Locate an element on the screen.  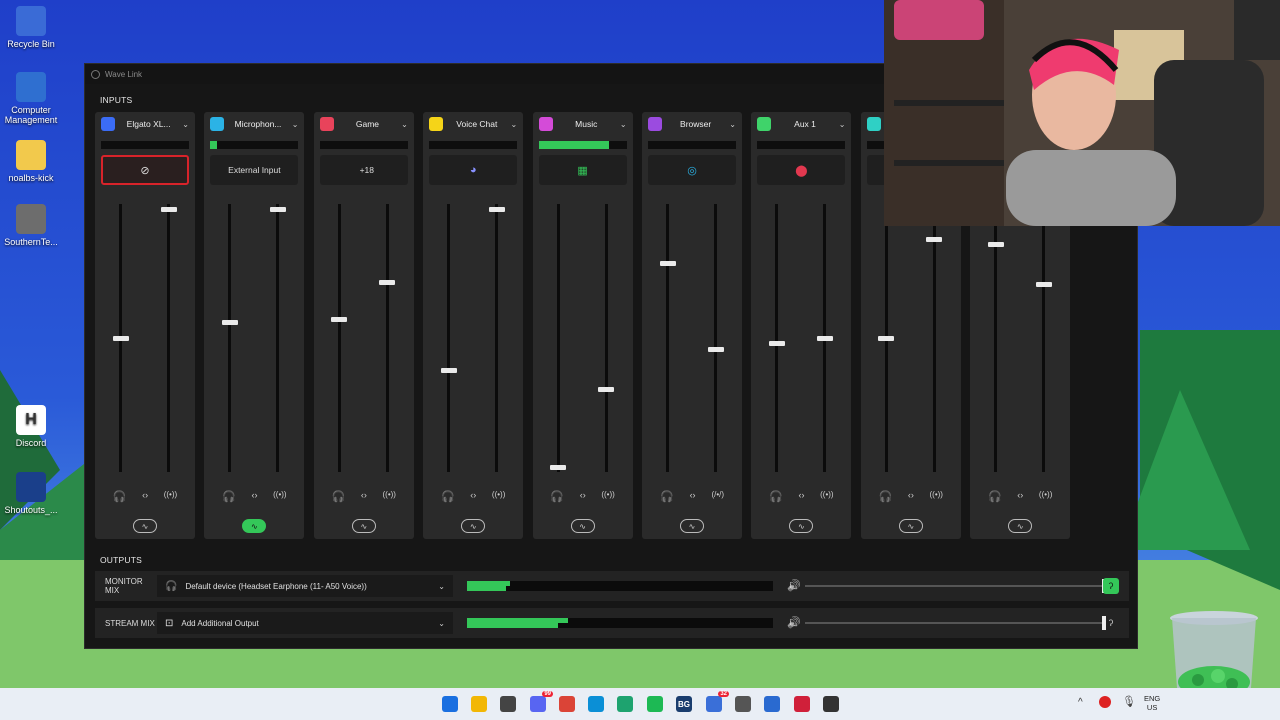
channel-app-box: ▦ is located at coordinates (582, 170).